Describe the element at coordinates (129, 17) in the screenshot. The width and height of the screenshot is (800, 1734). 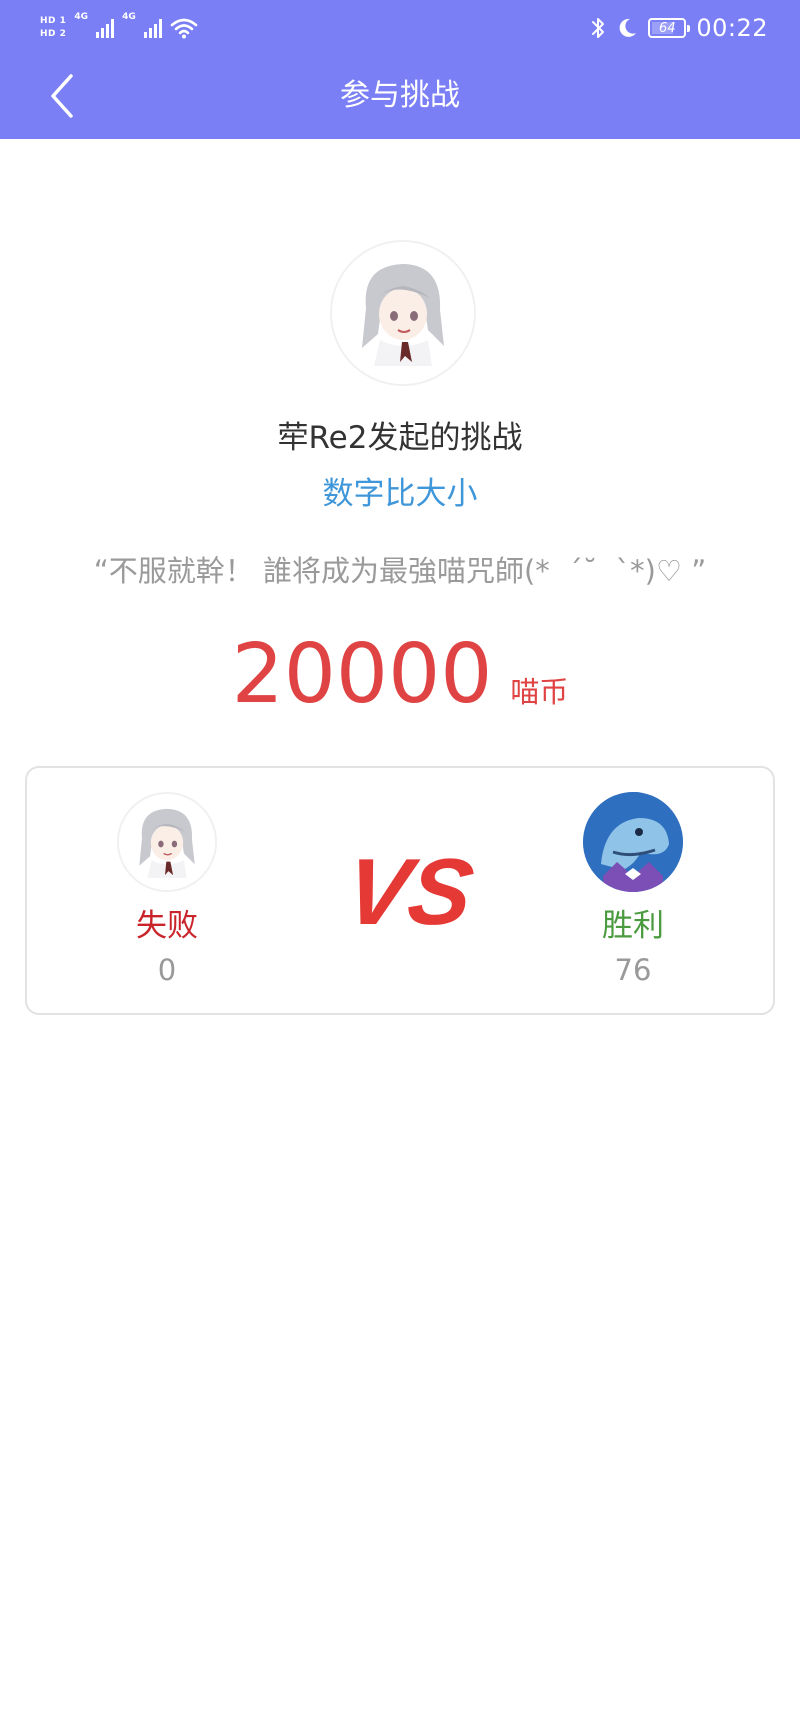
I see `network-type-2: 4G` at that location.